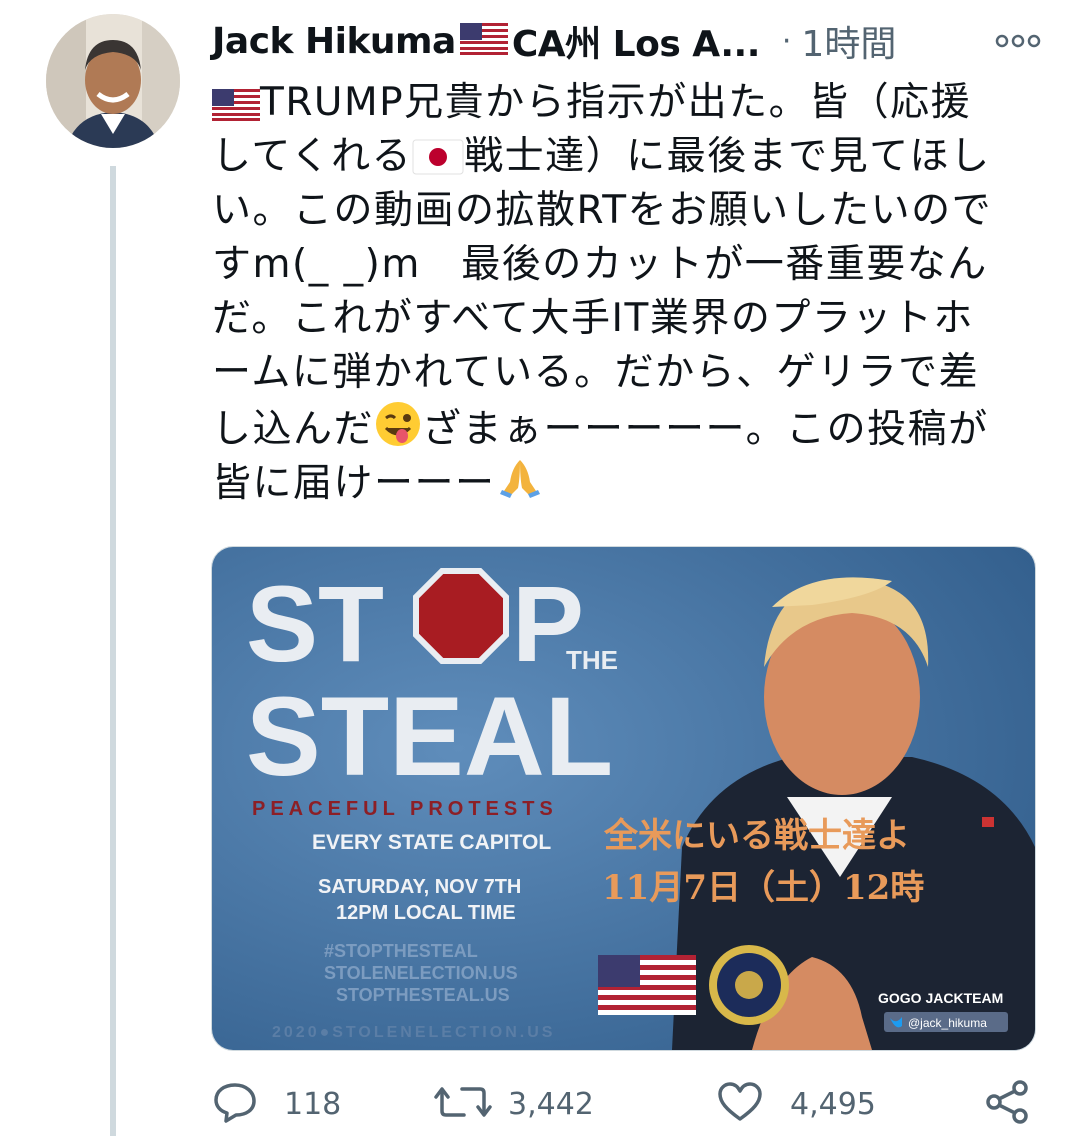 Image resolution: width=1080 pixels, height=1136 pixels. Describe the element at coordinates (419, 887) in the screenshot. I see `poster-date-text: SATURDAY, NOV 7TH` at that location.